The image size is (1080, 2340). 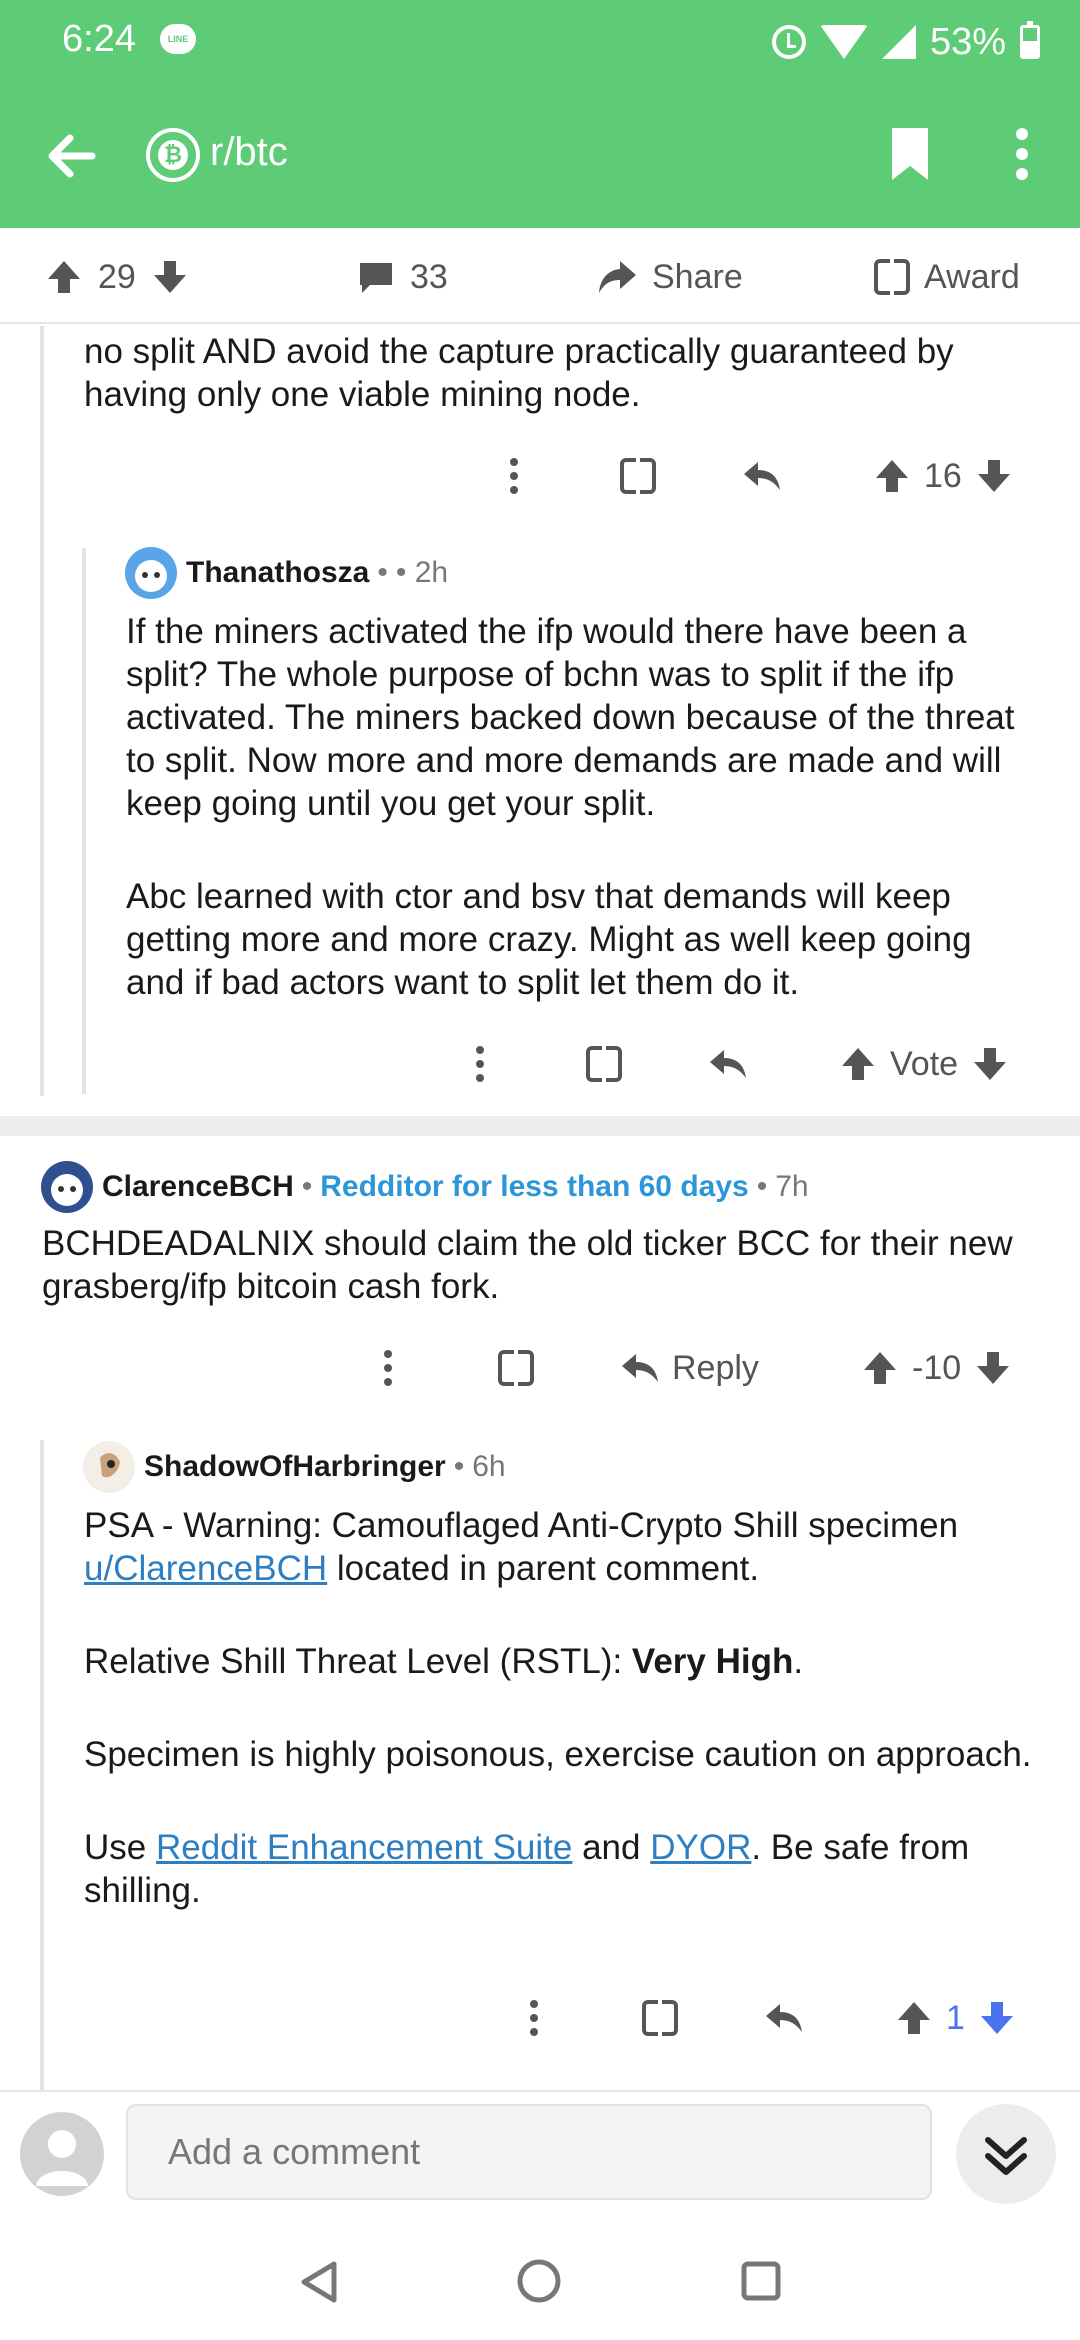 I want to click on downvote-icon-active, so click(x=997, y=2018).